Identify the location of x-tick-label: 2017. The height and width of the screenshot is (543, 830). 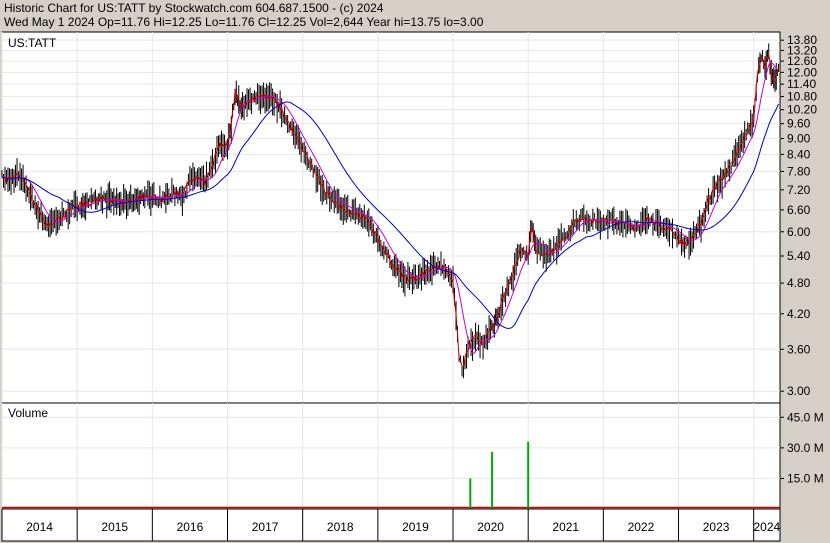
(265, 527).